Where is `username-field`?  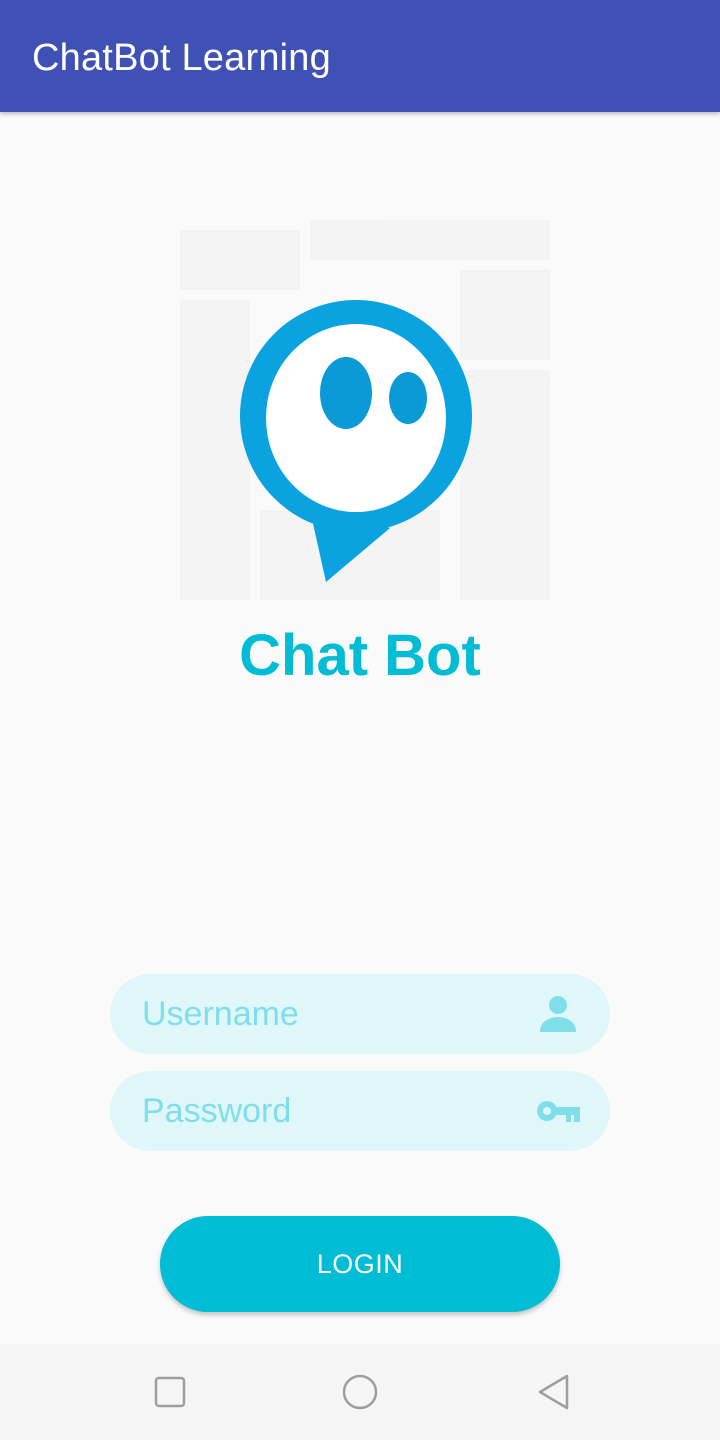 username-field is located at coordinates (360, 1014).